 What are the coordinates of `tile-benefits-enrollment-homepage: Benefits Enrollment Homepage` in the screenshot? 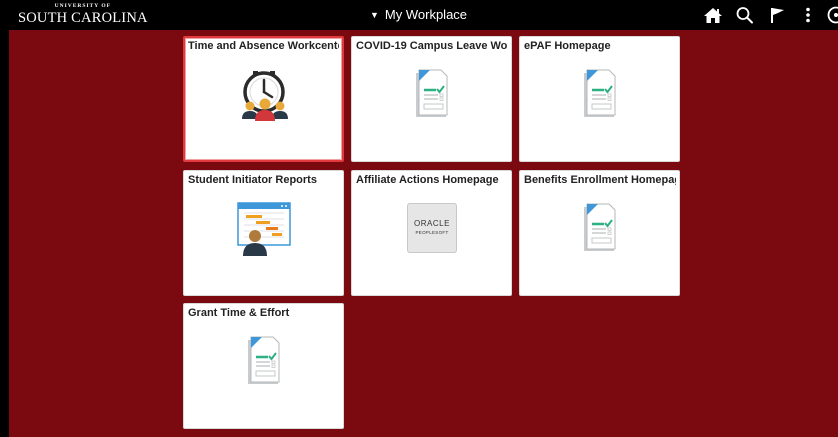 It's located at (599, 233).